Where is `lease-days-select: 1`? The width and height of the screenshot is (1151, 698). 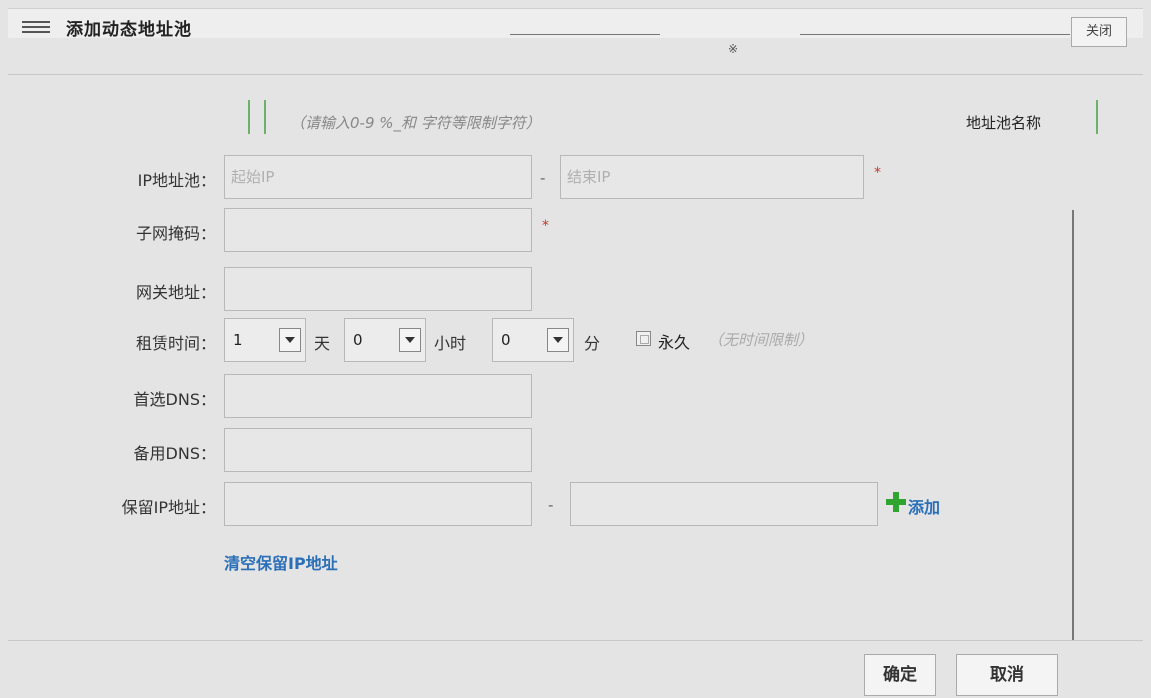
lease-days-select: 1 is located at coordinates (265, 340).